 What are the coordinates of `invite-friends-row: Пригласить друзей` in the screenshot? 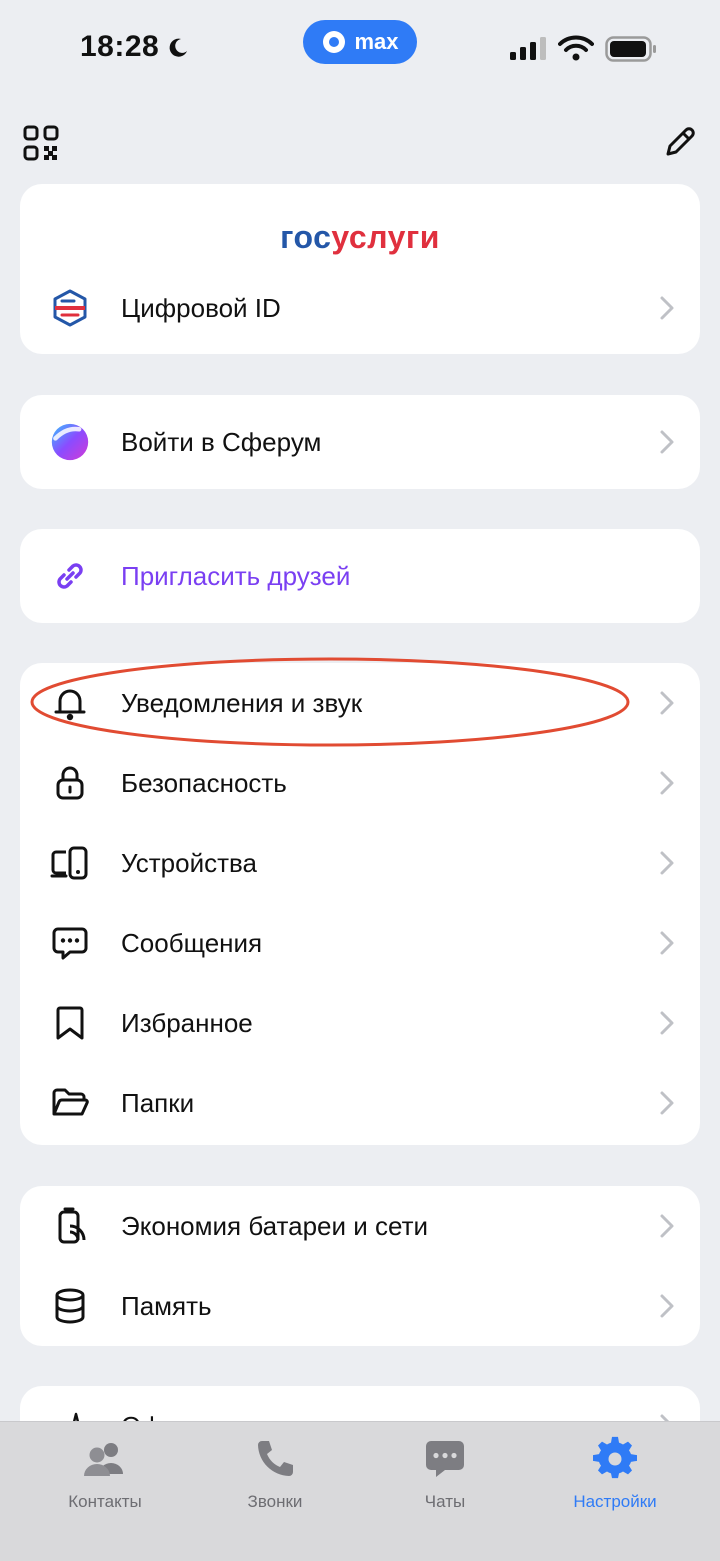 It's located at (360, 576).